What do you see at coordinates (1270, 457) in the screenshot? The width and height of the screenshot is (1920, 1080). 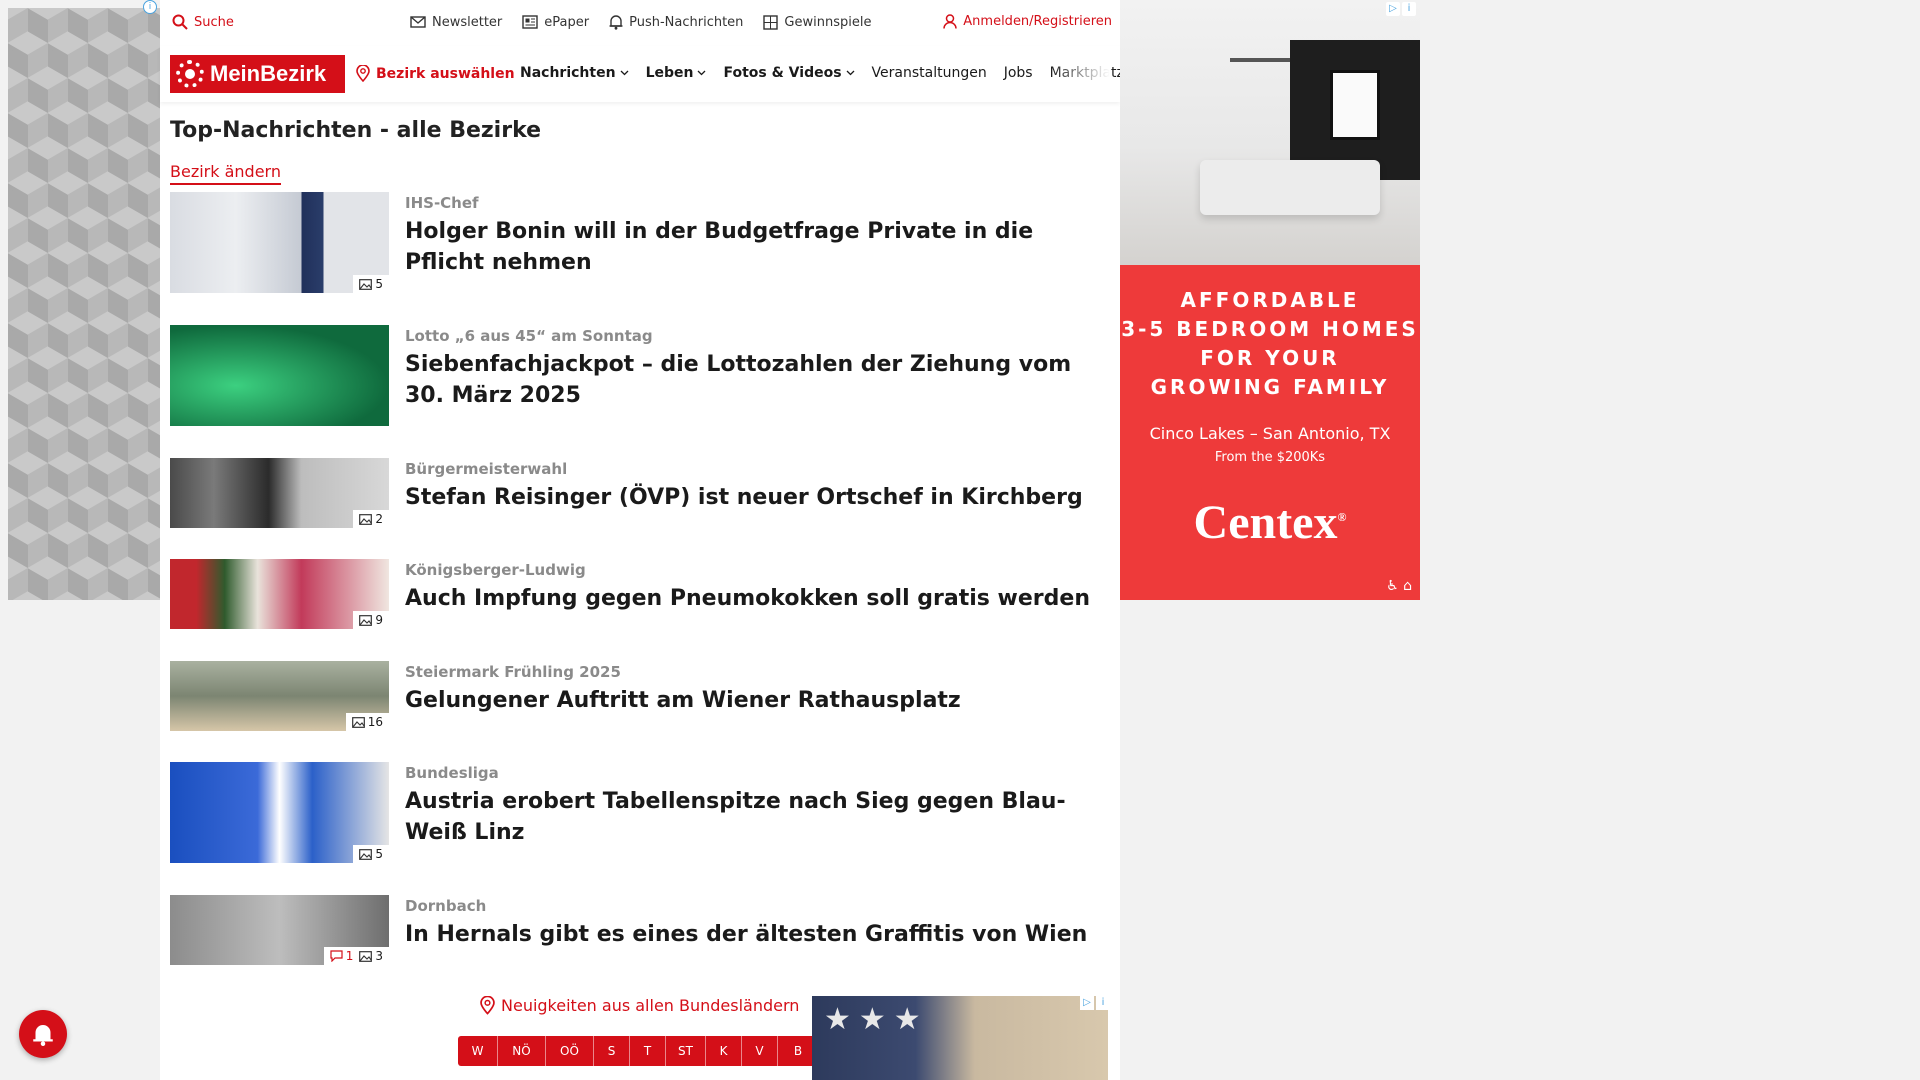 I see `ad-price: From the $200Ks` at bounding box center [1270, 457].